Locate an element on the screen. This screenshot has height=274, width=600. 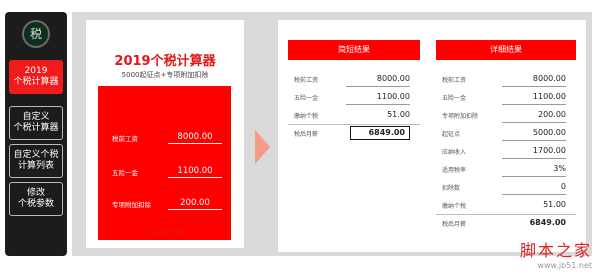
simple-row: 缴纳个税 51.00 is located at coordinates (354, 115).